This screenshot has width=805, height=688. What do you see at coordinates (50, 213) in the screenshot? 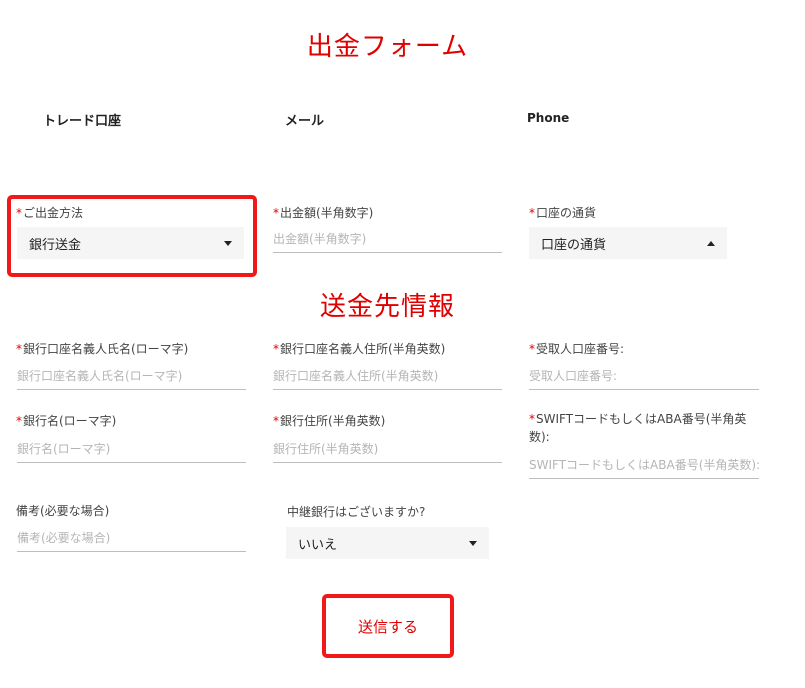
I see `withdrawal-method-label: *ご出金方法` at bounding box center [50, 213].